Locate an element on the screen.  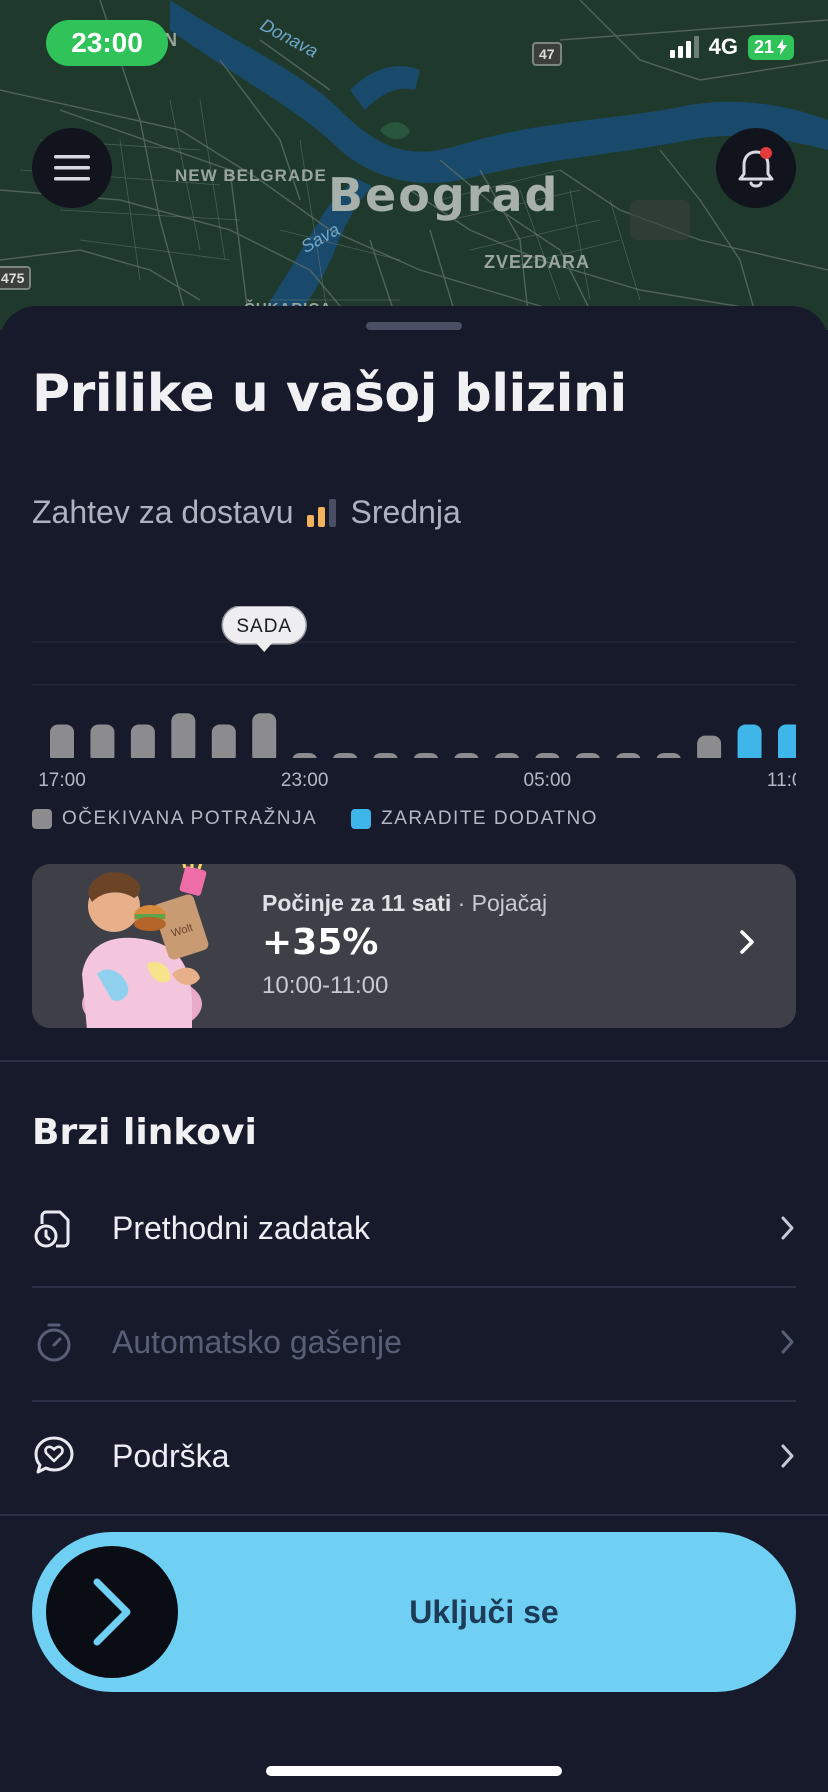
quick-link-label: Automatsko gašenje is located at coordinates (257, 1341).